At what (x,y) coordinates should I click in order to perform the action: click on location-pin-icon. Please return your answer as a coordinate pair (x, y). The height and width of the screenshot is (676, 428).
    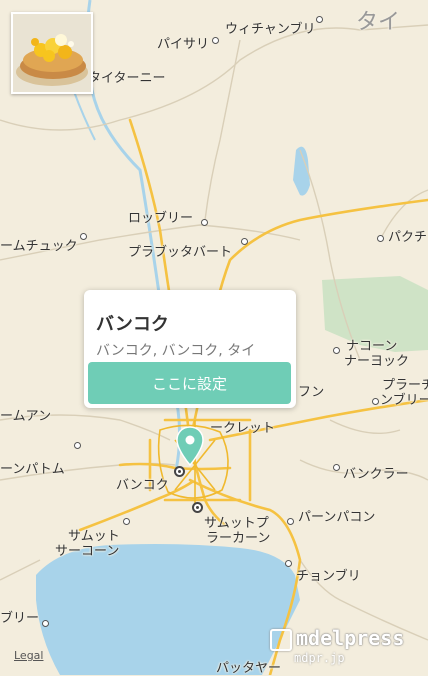
    Looking at the image, I should click on (190, 446).